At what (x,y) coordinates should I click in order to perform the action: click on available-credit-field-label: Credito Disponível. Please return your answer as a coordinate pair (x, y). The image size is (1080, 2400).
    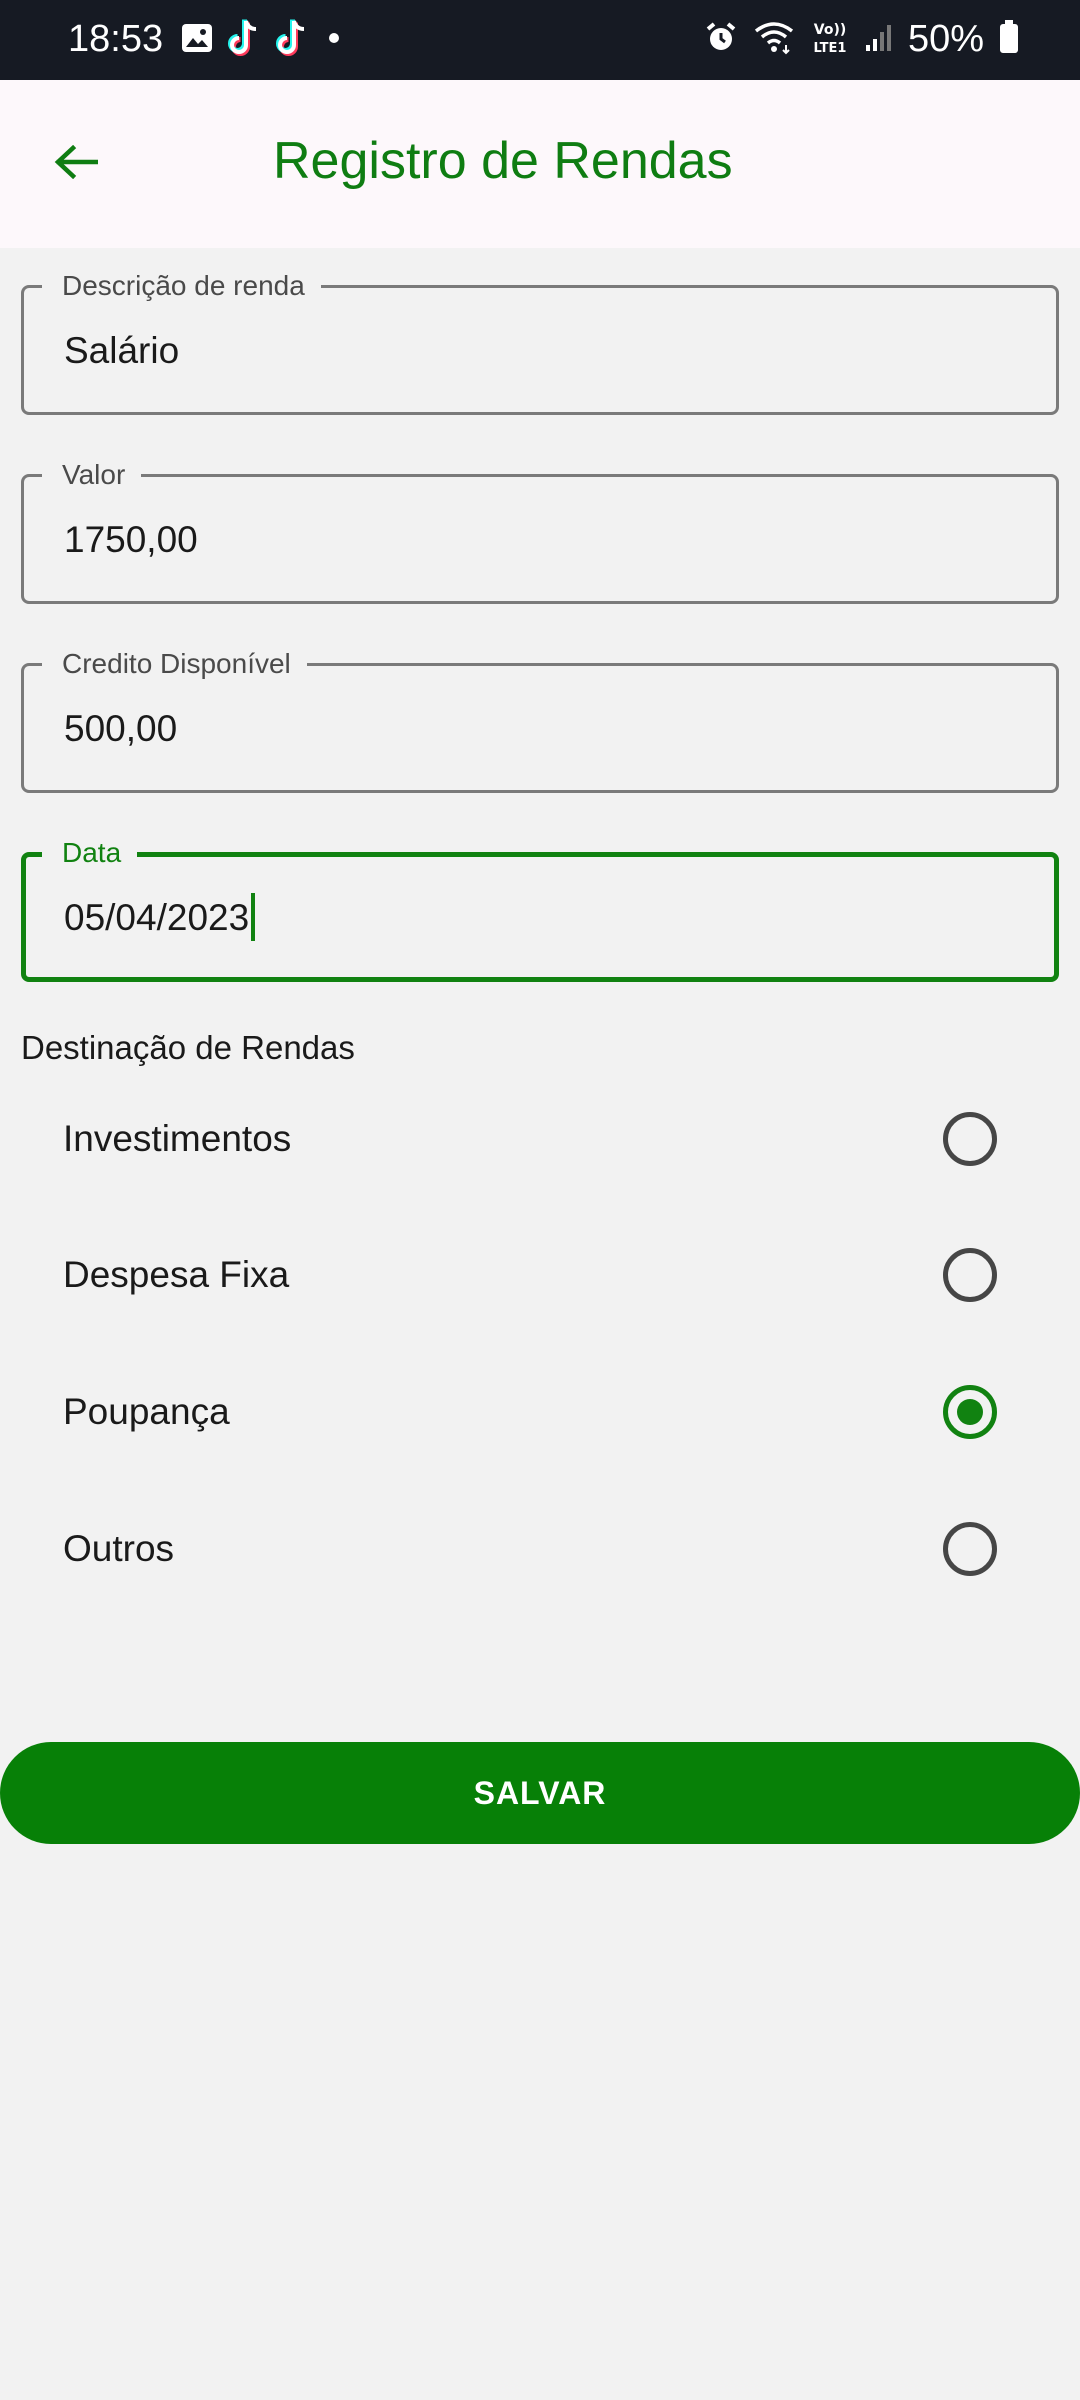
    Looking at the image, I should click on (174, 664).